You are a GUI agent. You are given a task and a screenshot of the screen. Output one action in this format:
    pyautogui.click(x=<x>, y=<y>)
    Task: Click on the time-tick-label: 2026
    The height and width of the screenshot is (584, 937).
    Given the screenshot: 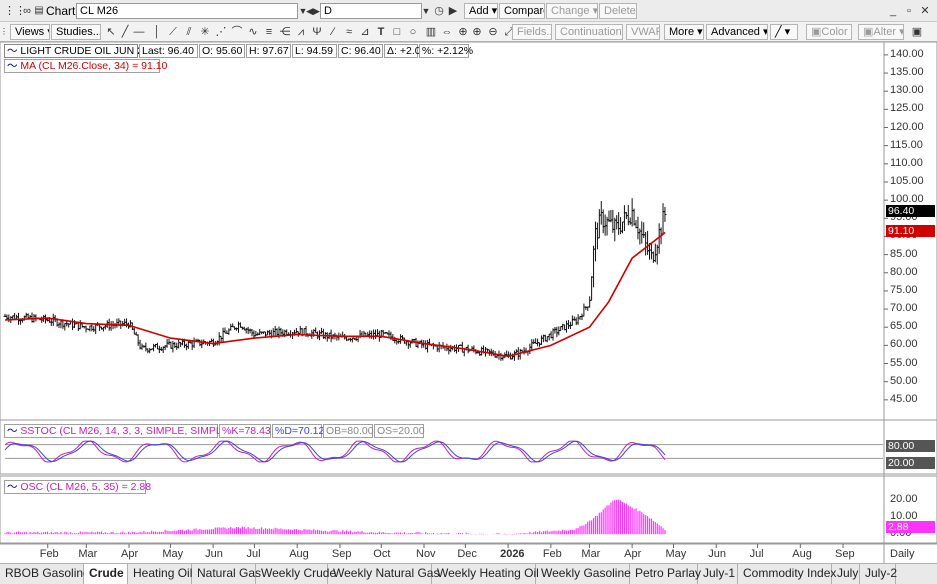 What is the action you would take?
    pyautogui.click(x=512, y=554)
    